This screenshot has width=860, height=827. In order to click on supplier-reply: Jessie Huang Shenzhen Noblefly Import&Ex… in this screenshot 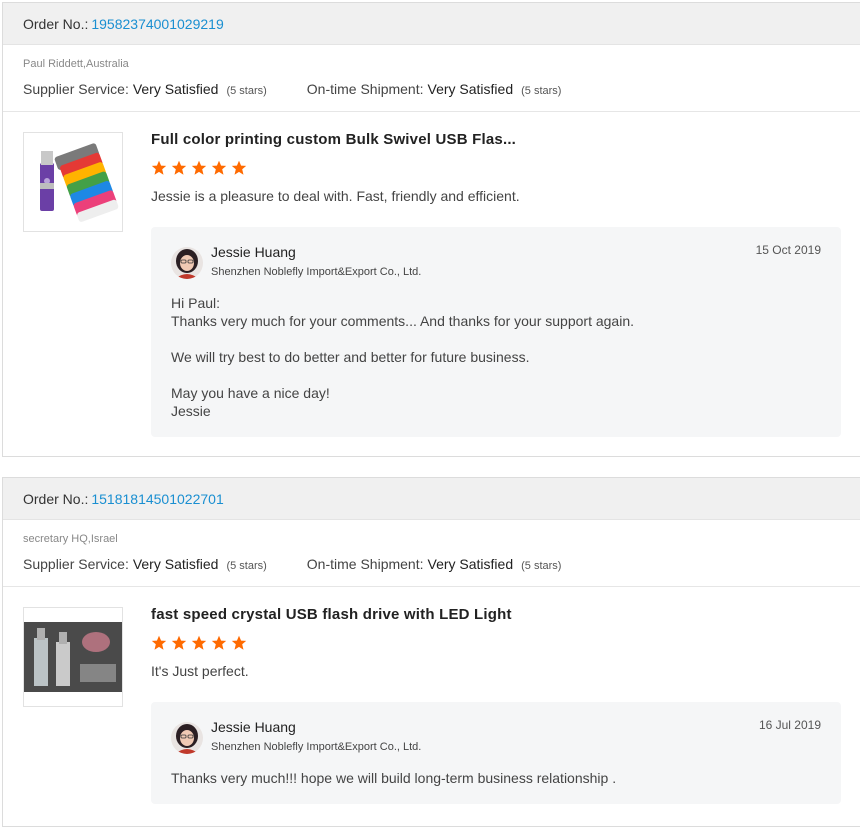, I will do `click(496, 753)`.